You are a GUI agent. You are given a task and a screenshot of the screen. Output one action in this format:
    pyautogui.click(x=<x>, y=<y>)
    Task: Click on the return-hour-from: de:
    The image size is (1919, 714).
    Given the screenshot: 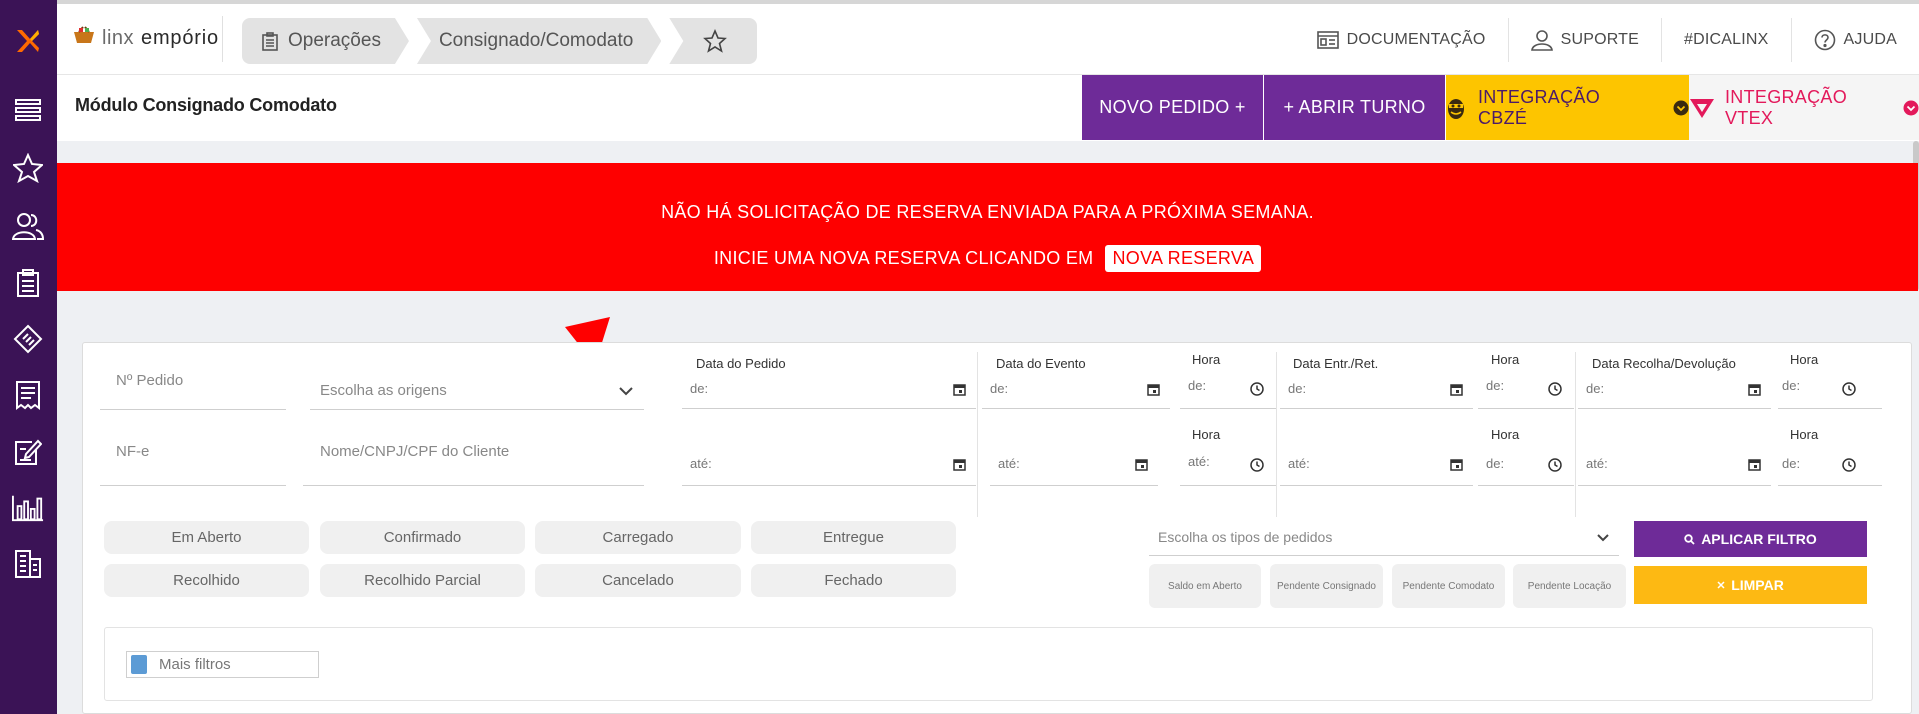 What is the action you would take?
    pyautogui.click(x=1830, y=390)
    